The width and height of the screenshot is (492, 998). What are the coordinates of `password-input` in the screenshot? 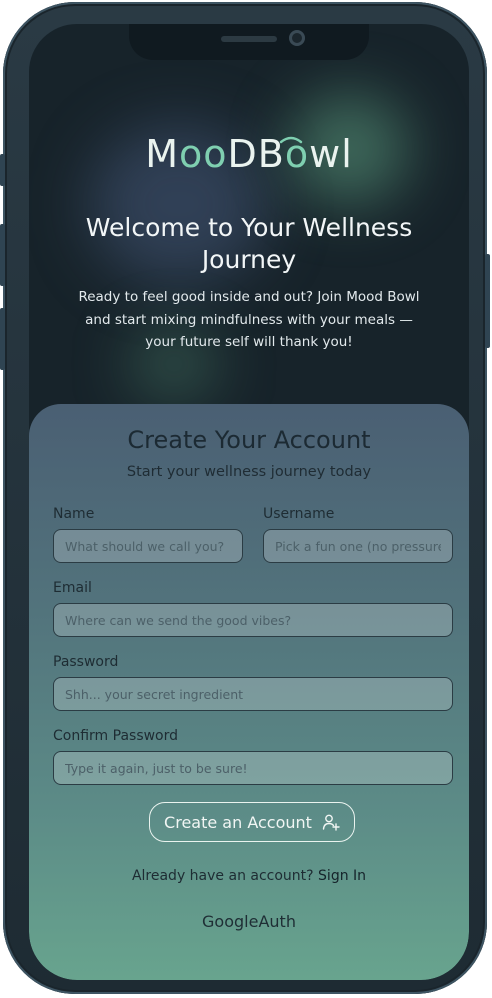 It's located at (253, 694).